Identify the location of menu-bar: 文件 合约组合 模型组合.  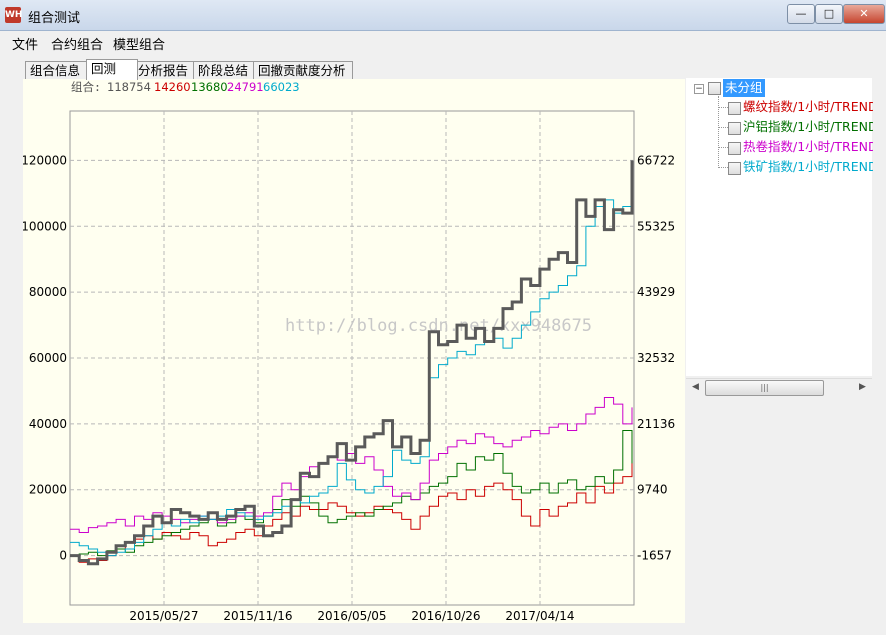
(443, 42).